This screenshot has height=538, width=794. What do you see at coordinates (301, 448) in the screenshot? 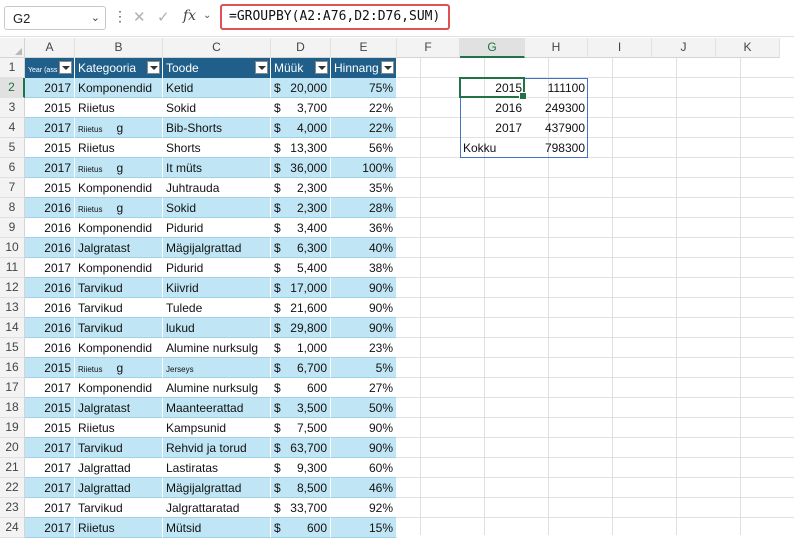
I see `sales-cell: $63,700` at bounding box center [301, 448].